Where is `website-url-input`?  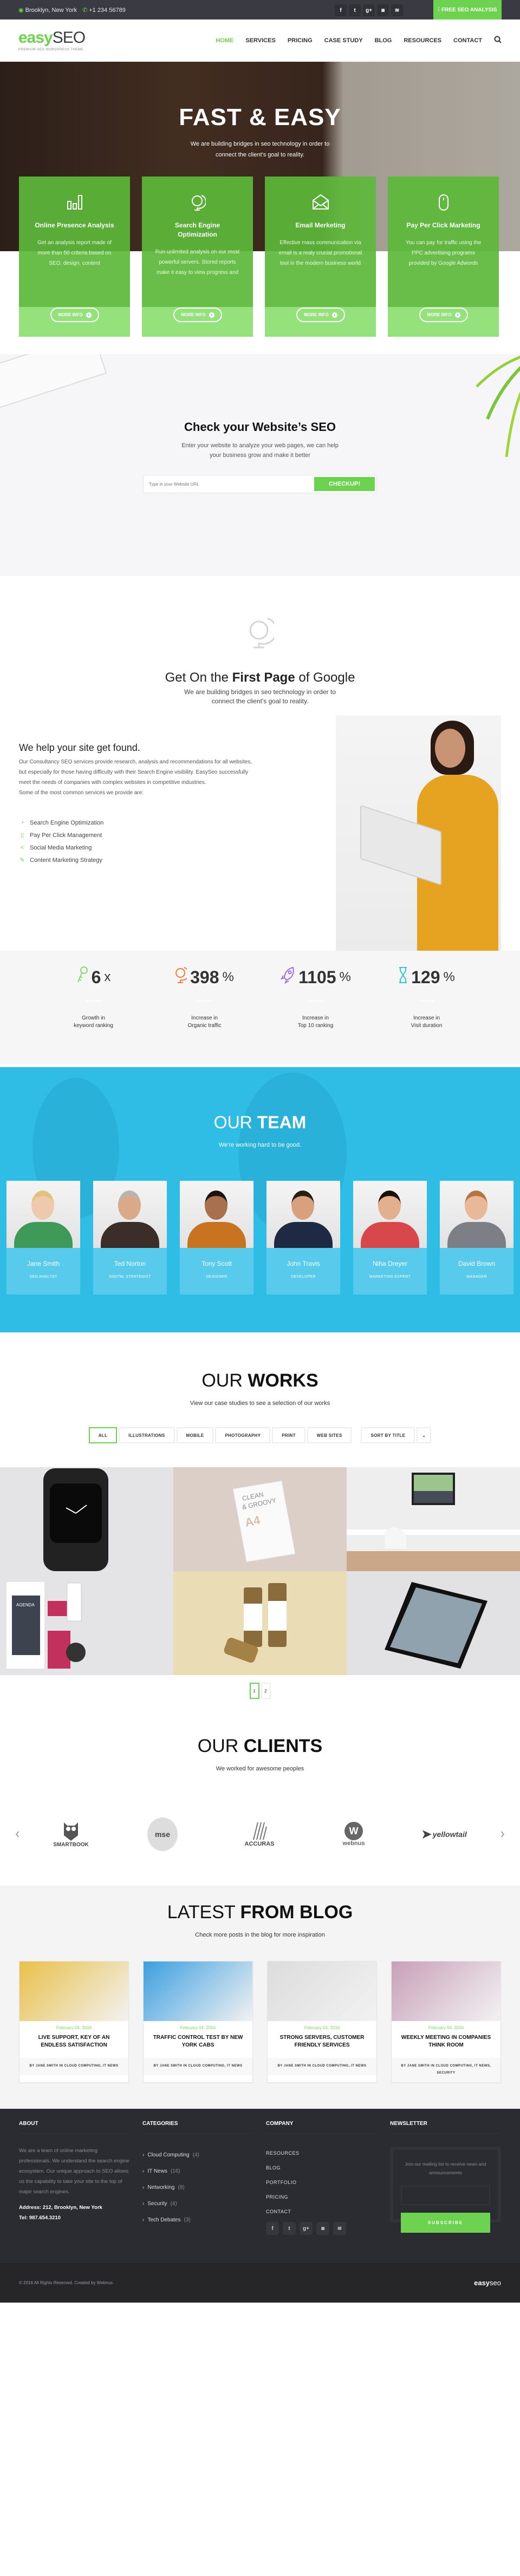
website-url-input is located at coordinates (228, 484).